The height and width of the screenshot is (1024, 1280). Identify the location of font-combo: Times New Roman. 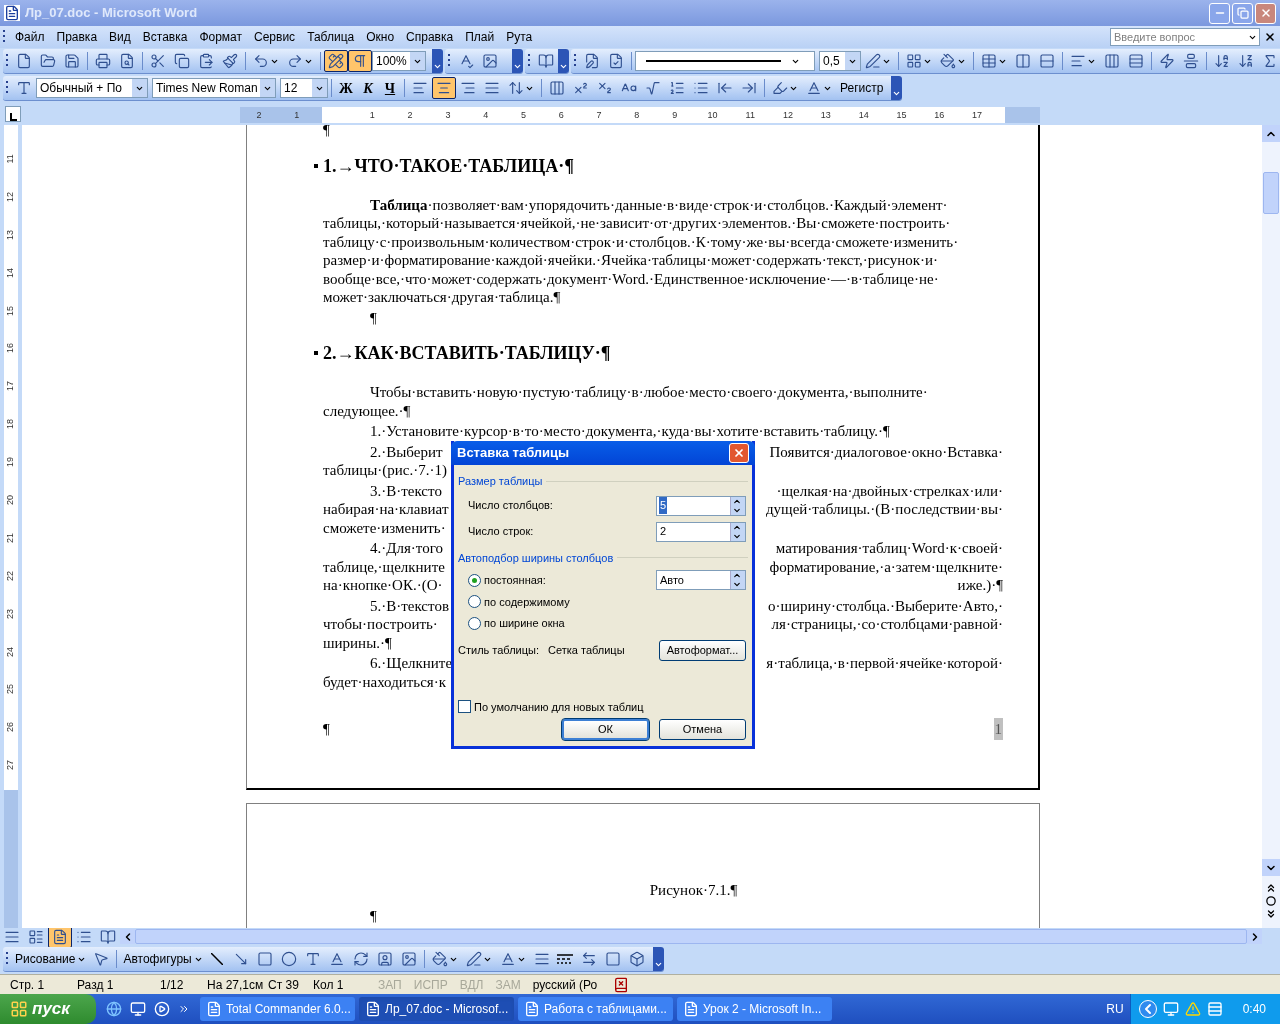
(214, 88).